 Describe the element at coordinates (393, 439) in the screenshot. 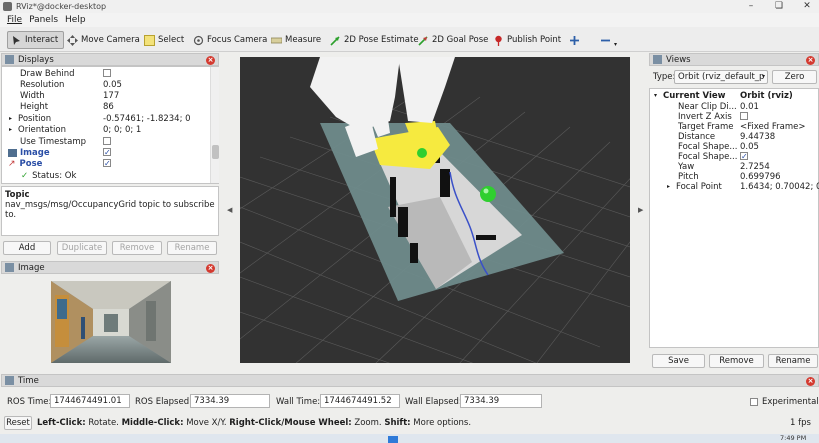

I see `windows-start-icon` at that location.